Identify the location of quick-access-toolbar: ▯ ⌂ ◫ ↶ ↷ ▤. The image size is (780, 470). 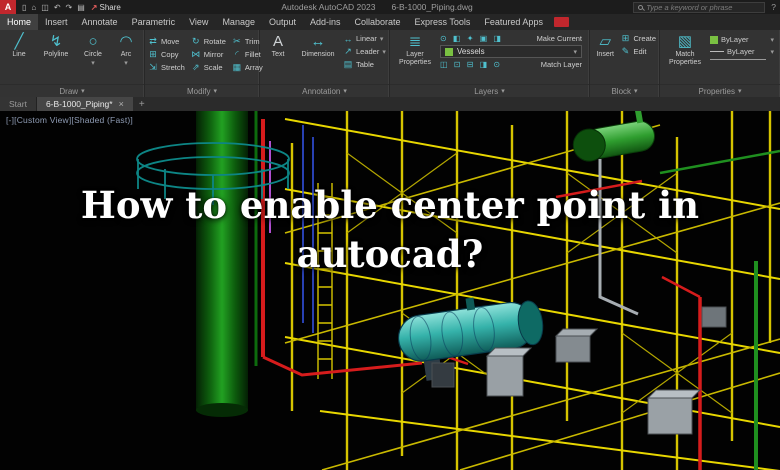
(53, 7).